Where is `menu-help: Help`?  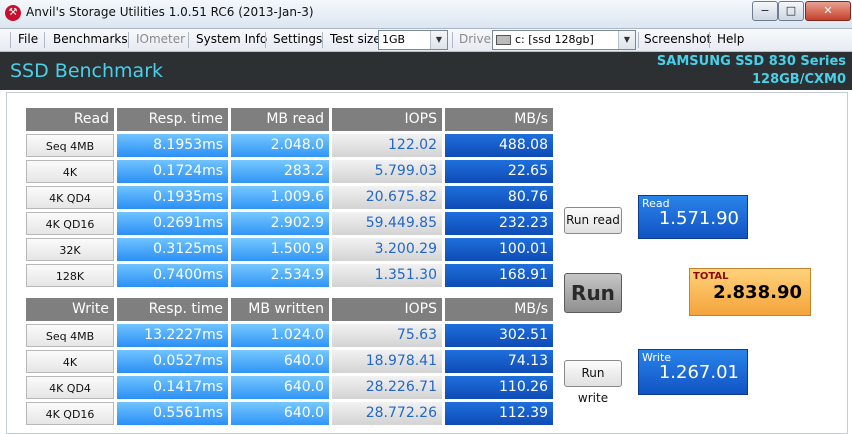 menu-help: Help is located at coordinates (730, 39).